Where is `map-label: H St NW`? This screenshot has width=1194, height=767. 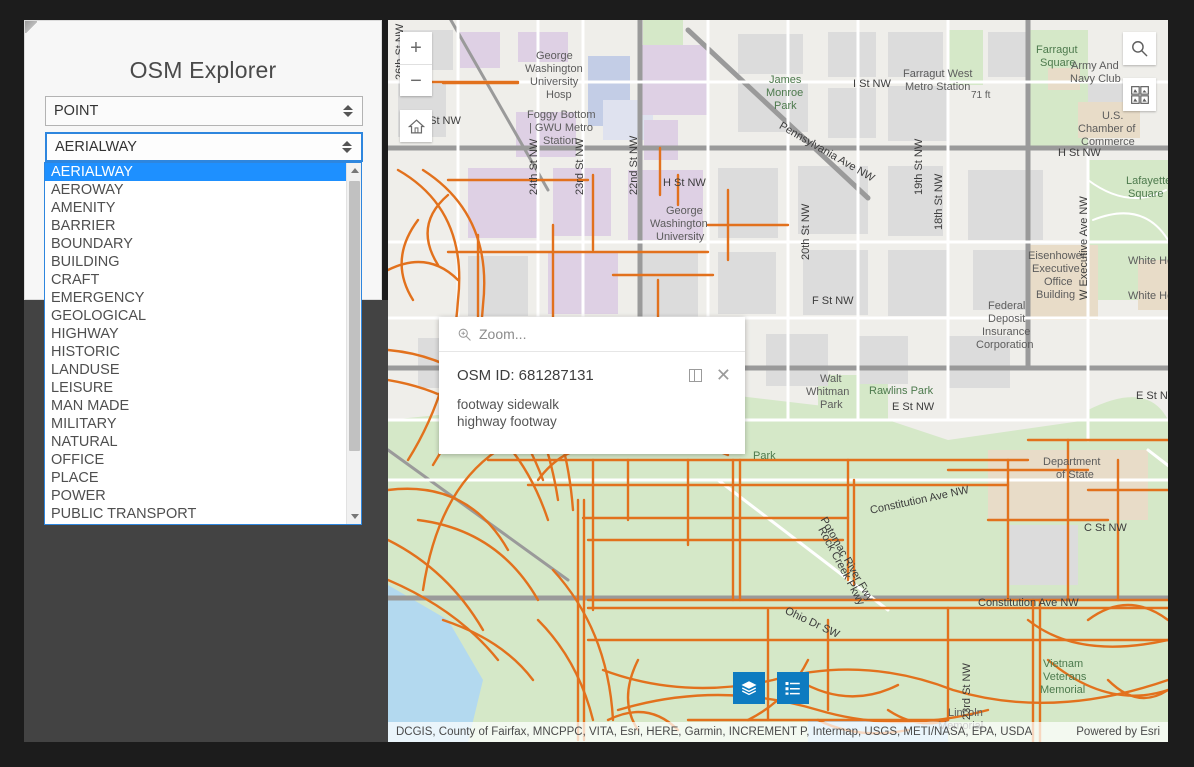
map-label: H St NW is located at coordinates (1079, 153).